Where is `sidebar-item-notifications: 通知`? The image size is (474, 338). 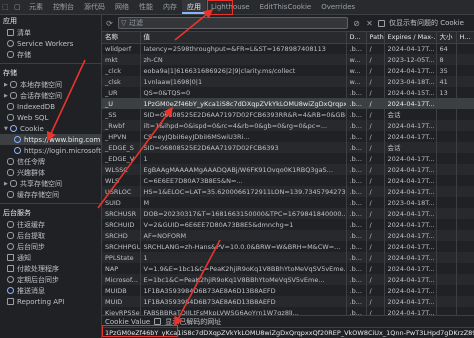 sidebar-item-notifications: 通知 is located at coordinates (50, 257).